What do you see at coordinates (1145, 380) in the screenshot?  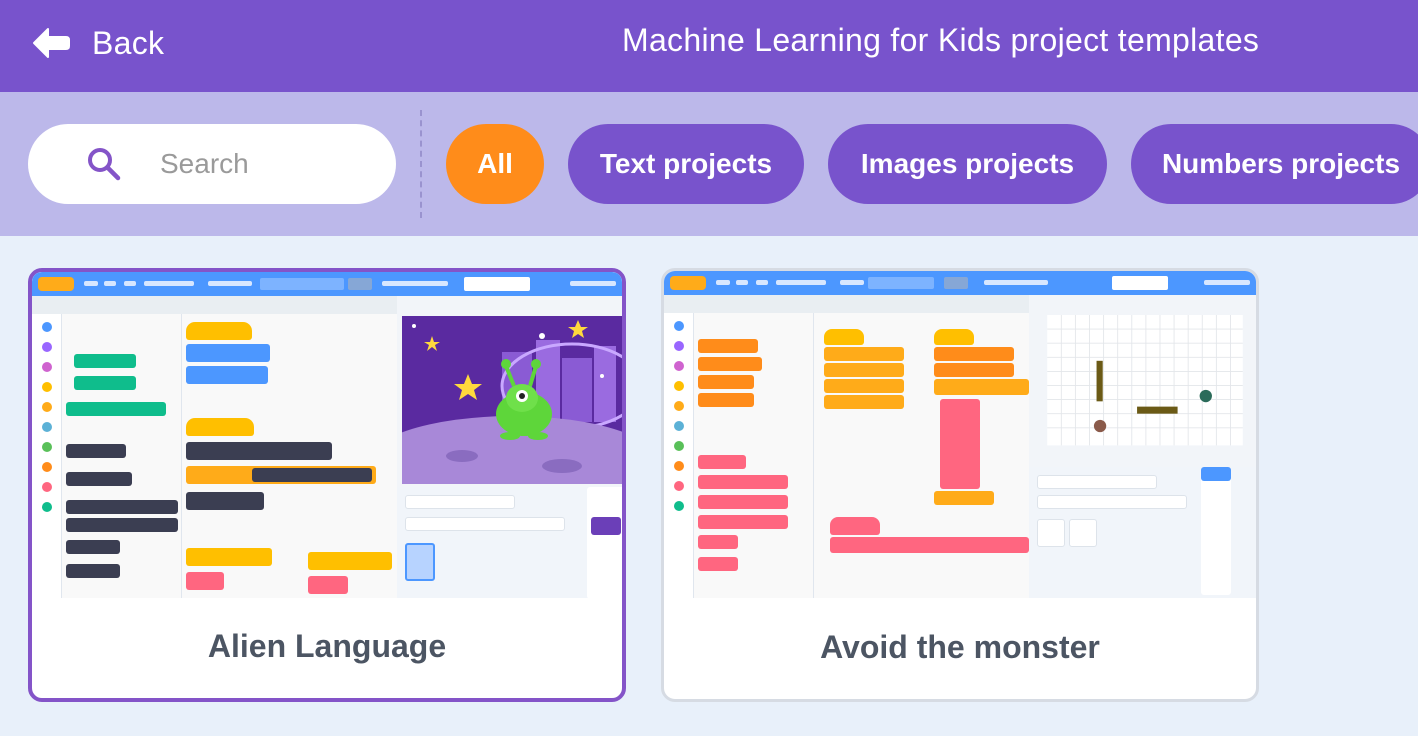 I see `monster-stage-image` at bounding box center [1145, 380].